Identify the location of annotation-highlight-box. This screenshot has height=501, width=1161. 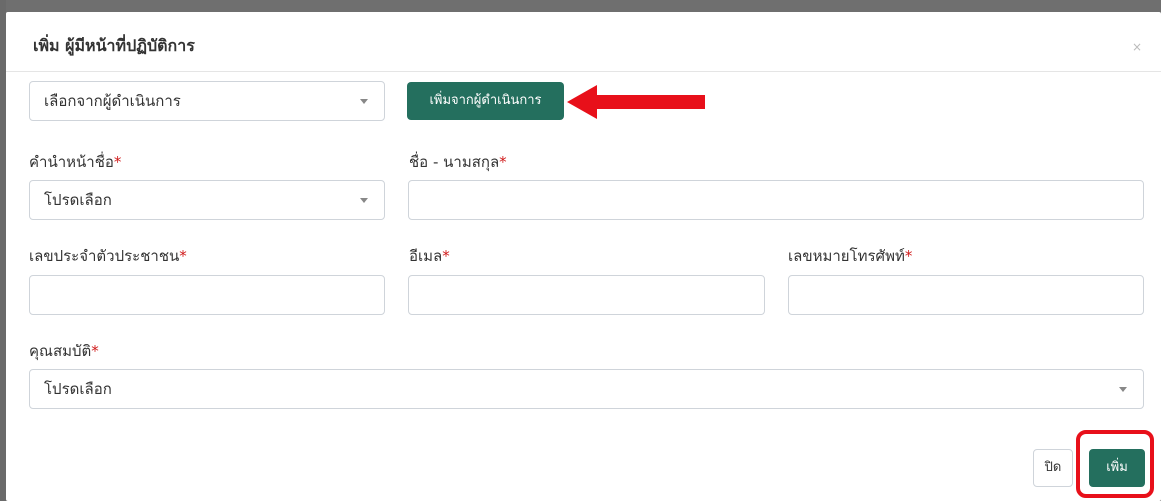
(1115, 464).